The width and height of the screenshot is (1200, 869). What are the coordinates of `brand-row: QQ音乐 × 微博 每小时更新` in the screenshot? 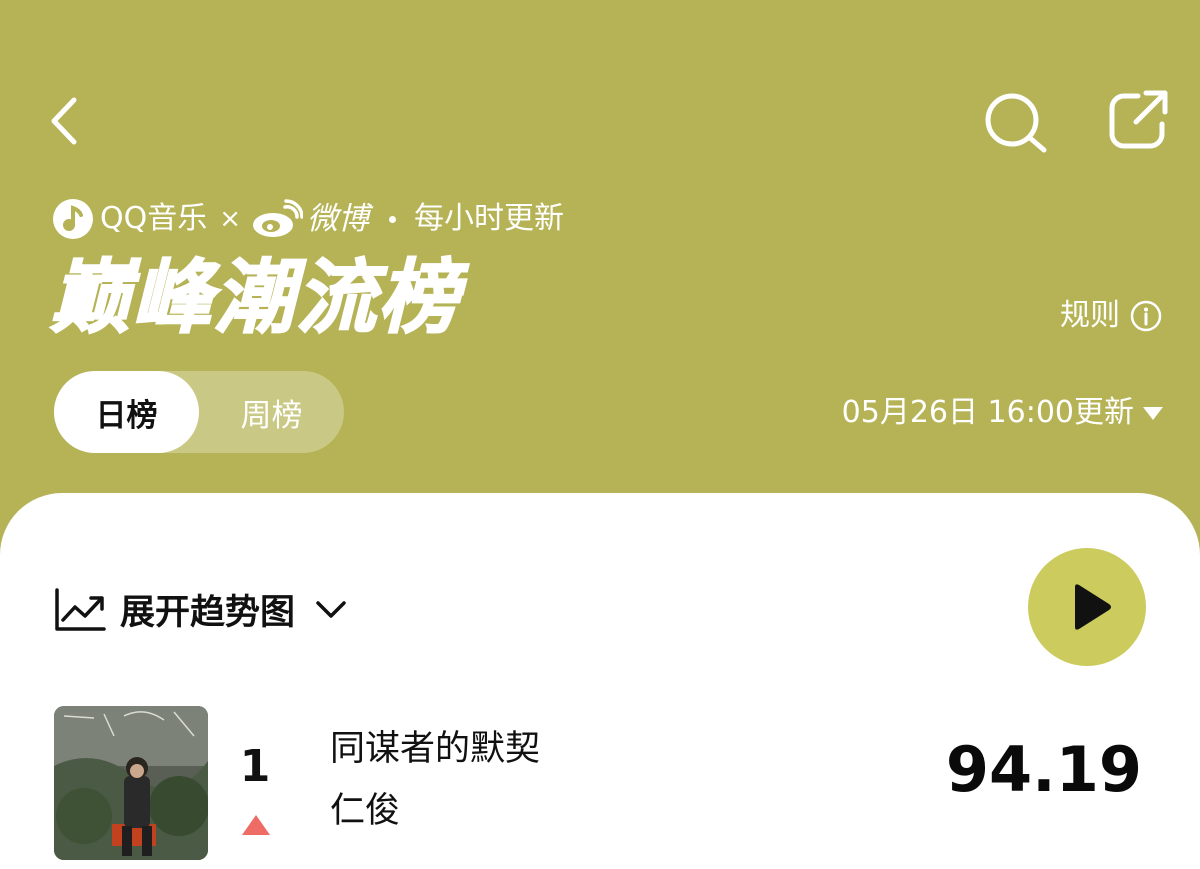 It's located at (308, 219).